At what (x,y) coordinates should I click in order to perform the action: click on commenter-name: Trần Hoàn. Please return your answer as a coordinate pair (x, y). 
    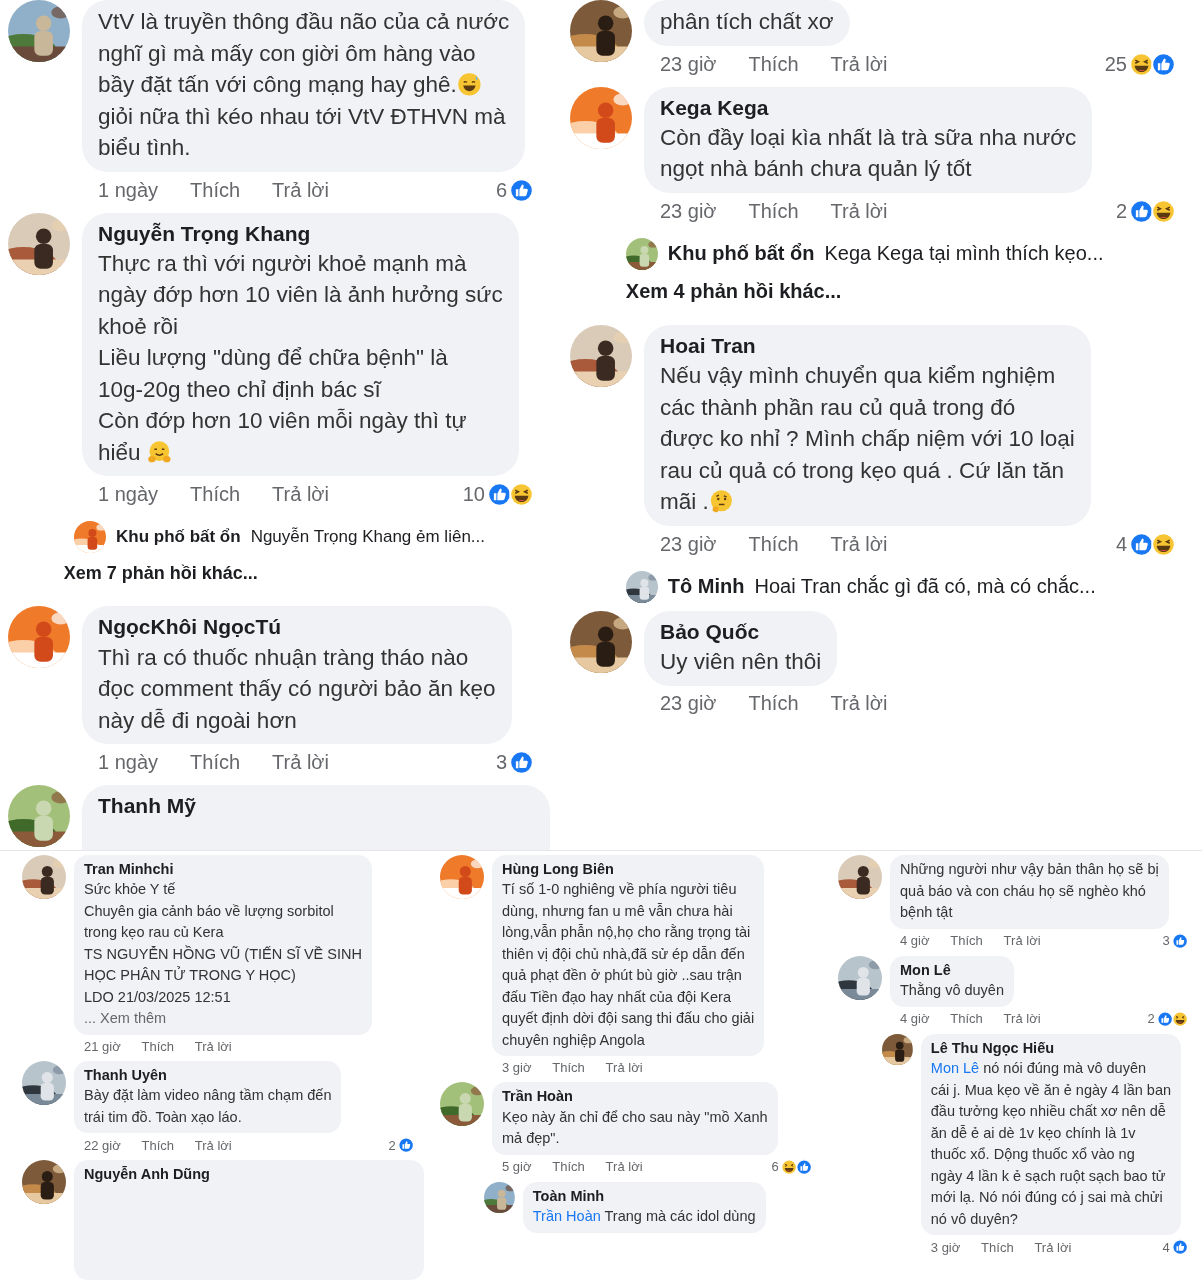
    Looking at the image, I should click on (635, 1096).